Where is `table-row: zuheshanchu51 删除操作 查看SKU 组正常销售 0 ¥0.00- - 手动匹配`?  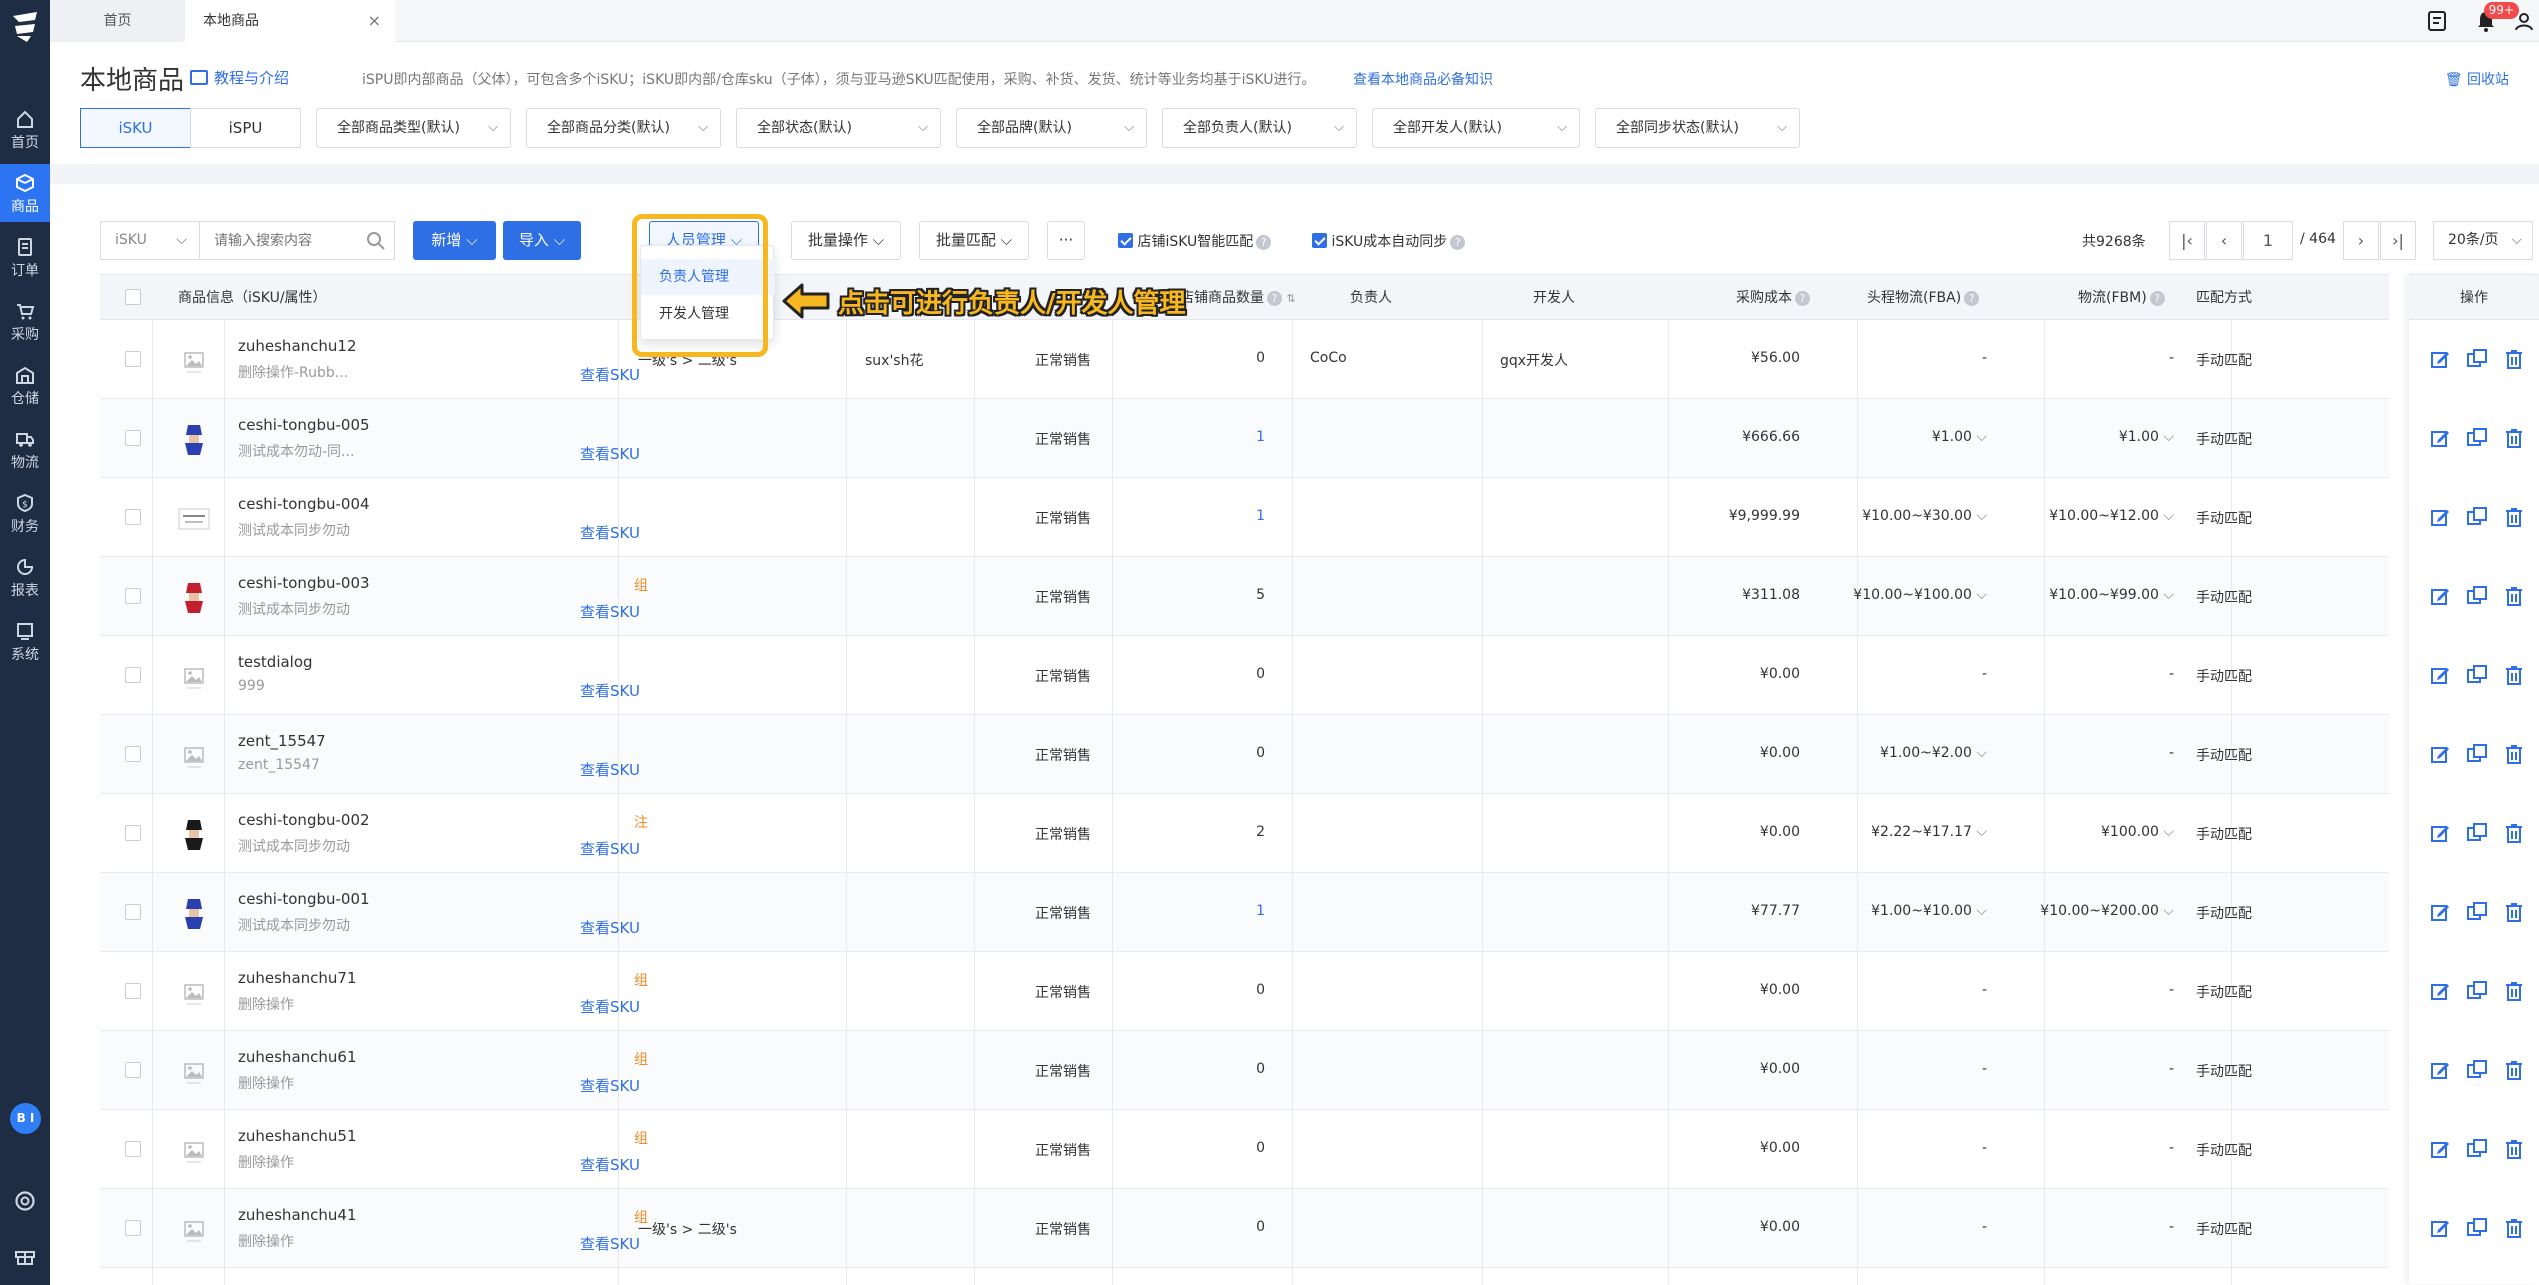
table-row: zuheshanchu51 删除操作 查看SKU 组正常销售 0 ¥0.00- - 手动匹配 is located at coordinates (1244, 1149).